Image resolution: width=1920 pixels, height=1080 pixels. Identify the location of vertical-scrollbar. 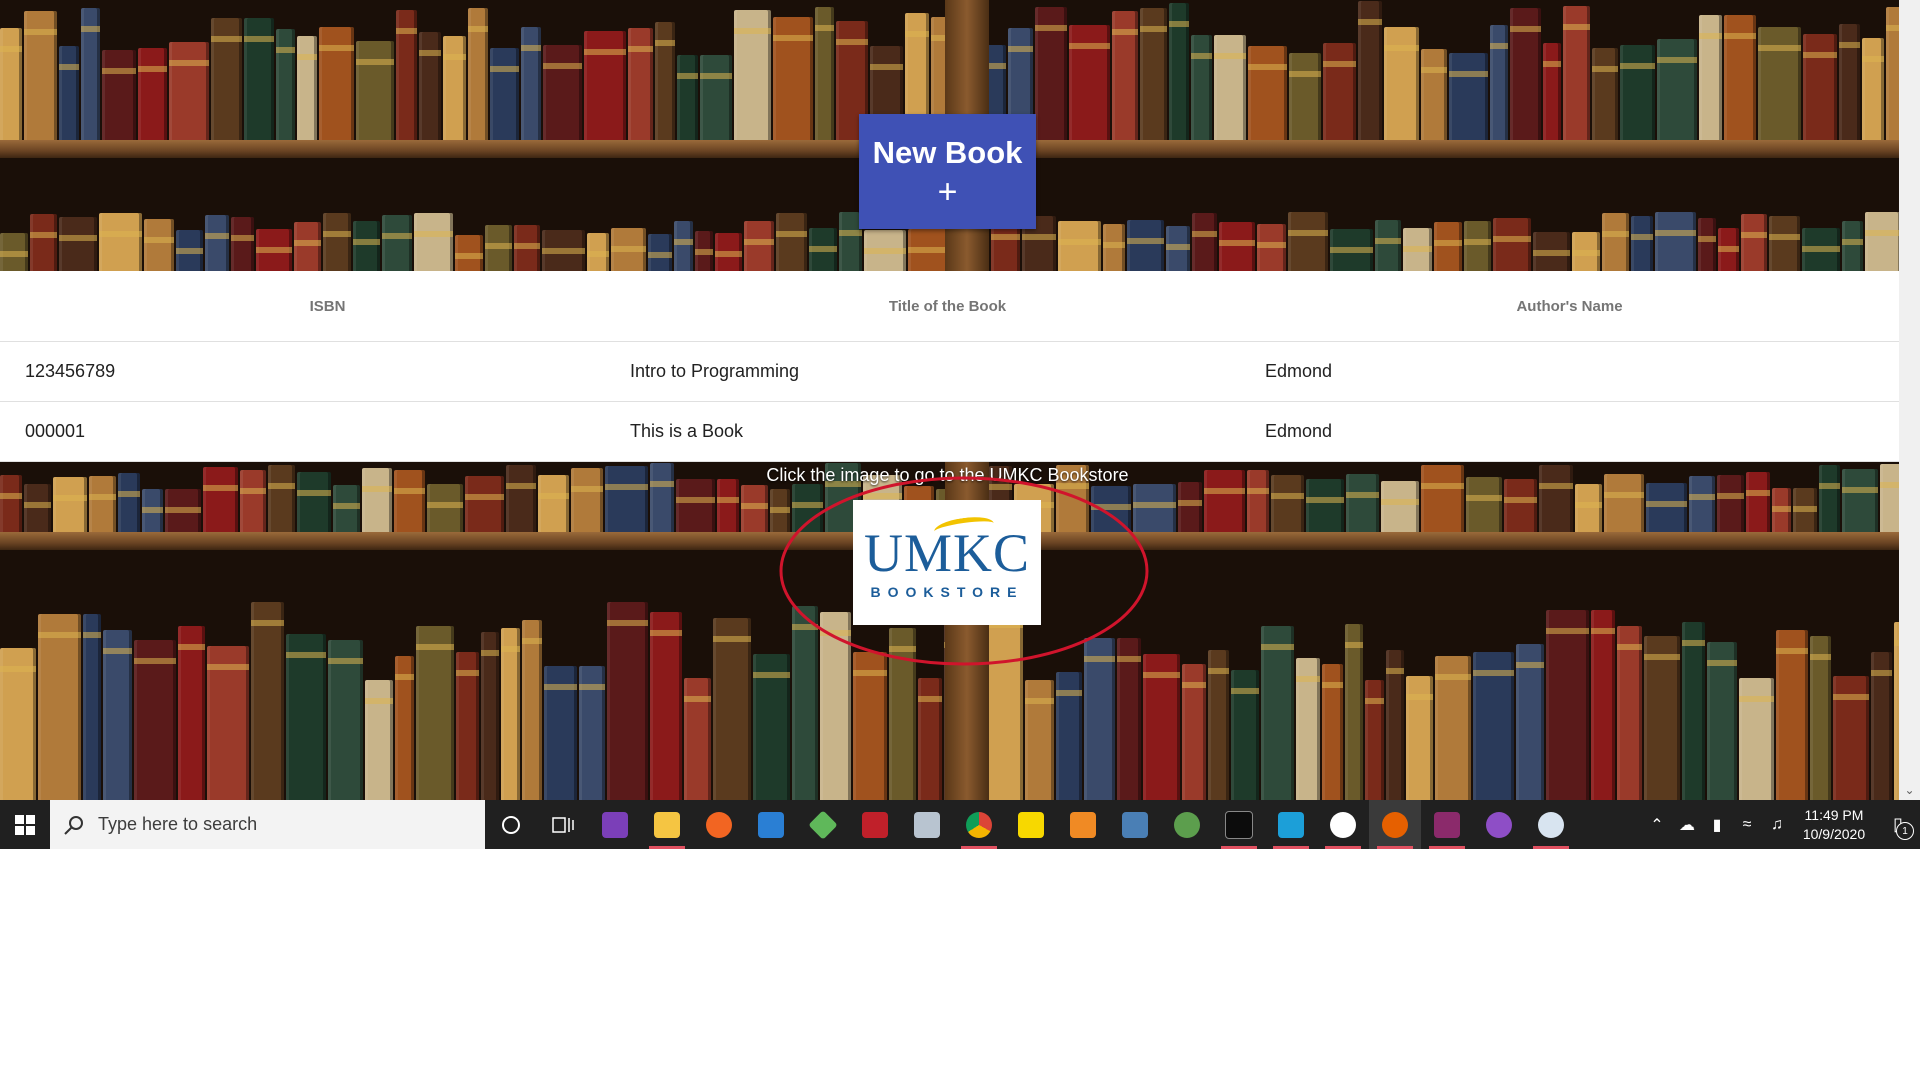
(1909, 400).